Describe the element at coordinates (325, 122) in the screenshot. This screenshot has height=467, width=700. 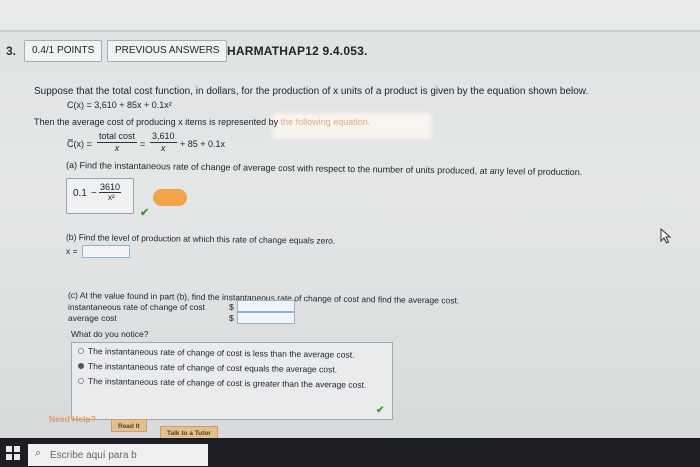
I see `average-intro-faded: the following equation.` at that location.